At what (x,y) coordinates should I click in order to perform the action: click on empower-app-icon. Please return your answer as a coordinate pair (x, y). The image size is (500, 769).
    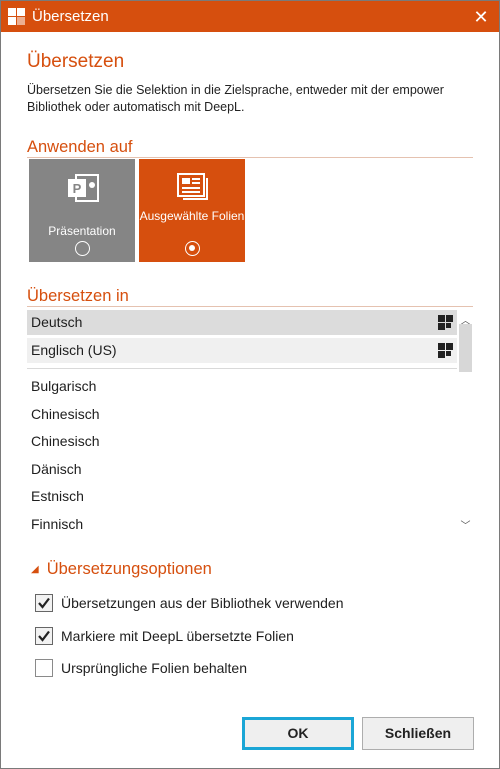
    Looking at the image, I should click on (16, 16).